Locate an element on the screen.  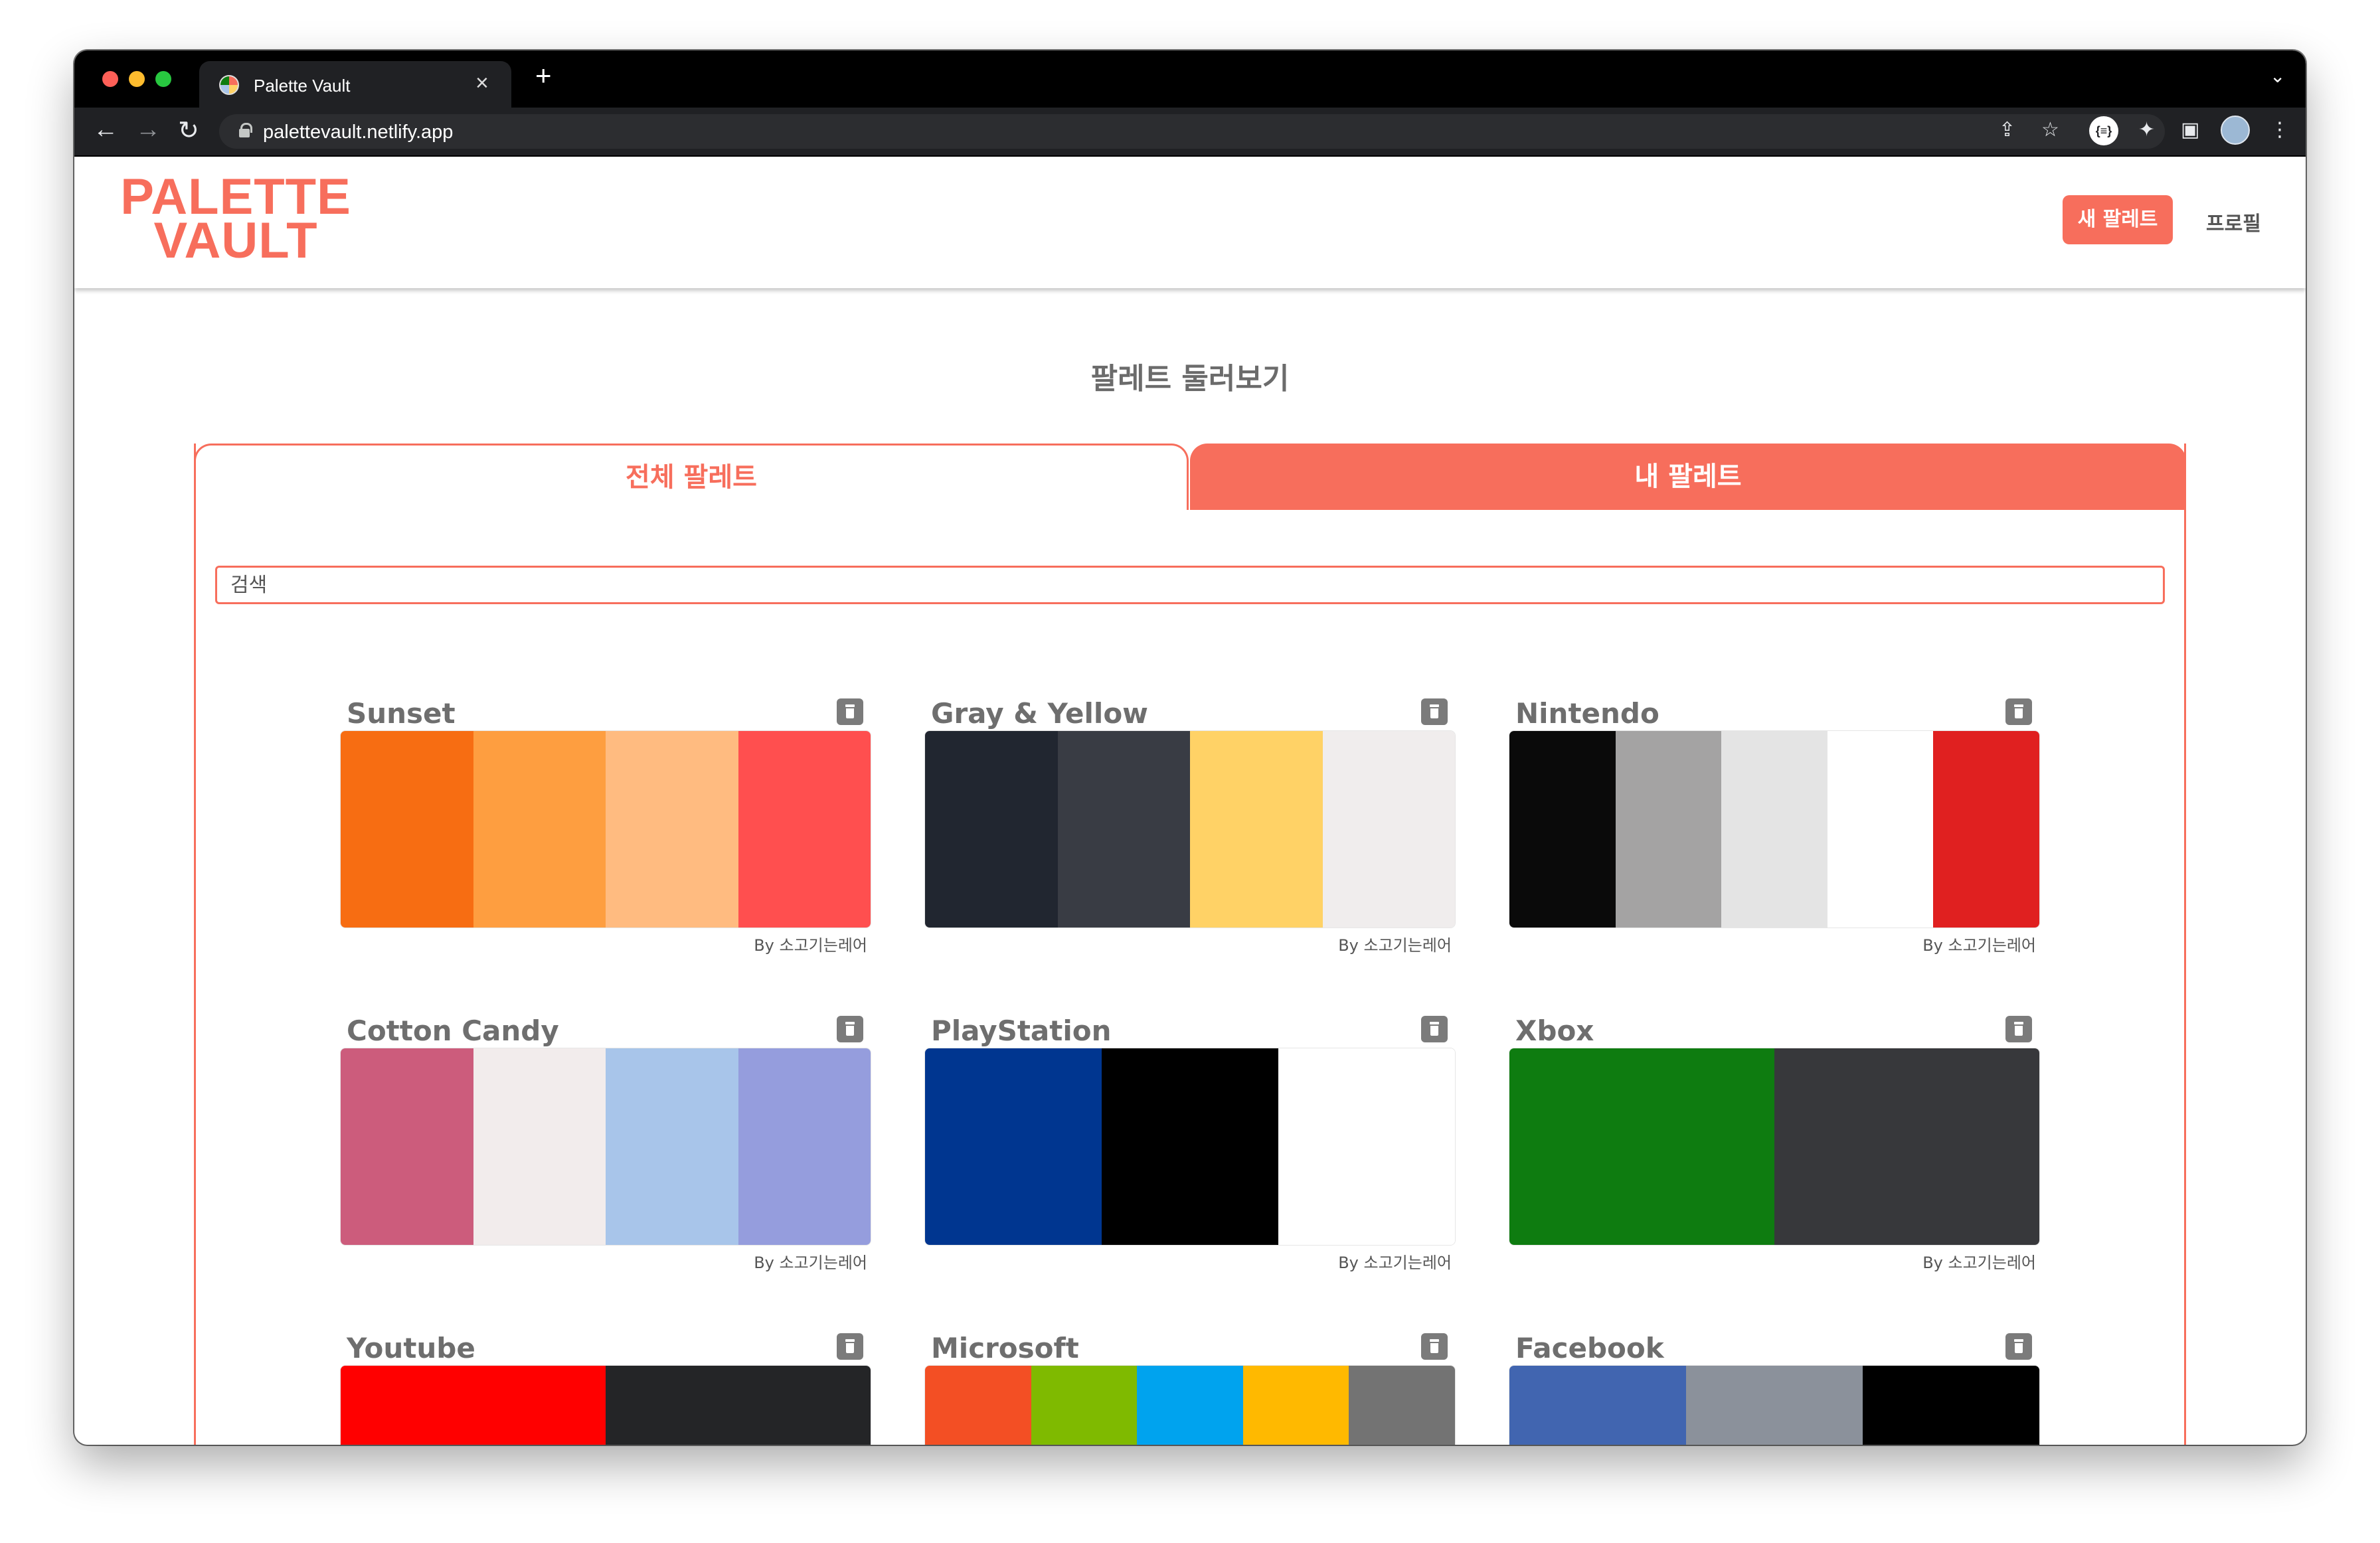
palette-name: Cotton Candy is located at coordinates (453, 1031).